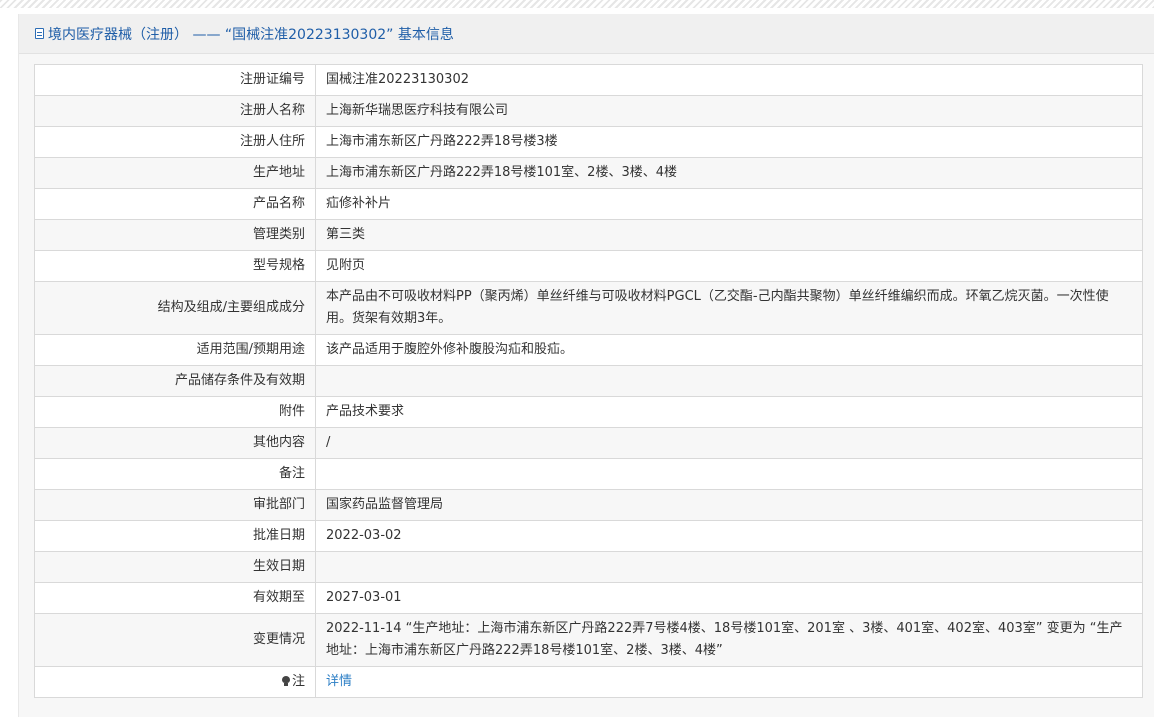 The image size is (1154, 717). Describe the element at coordinates (175, 235) in the screenshot. I see `field-label: 管理类别` at that location.